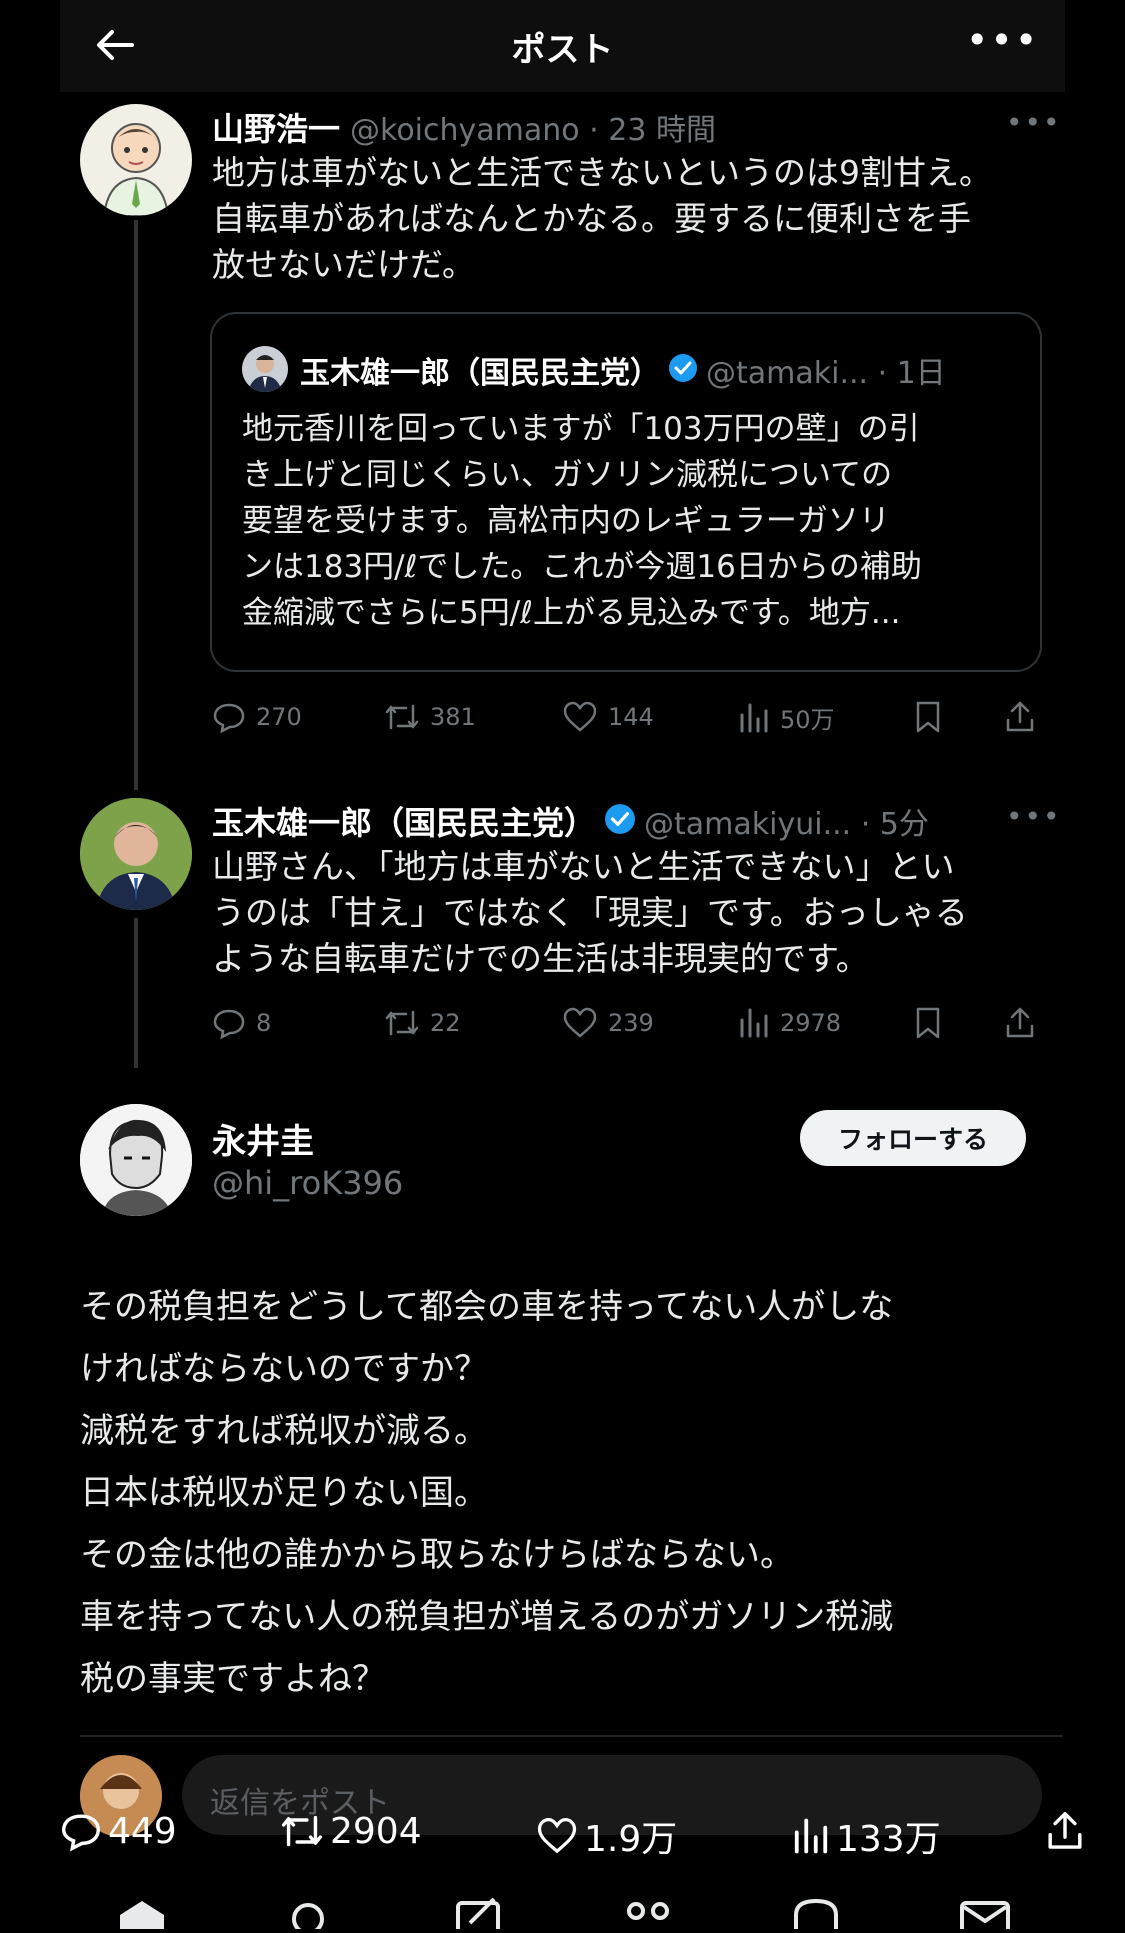 The image size is (1125, 1933). What do you see at coordinates (487, 1307) in the screenshot?
I see `text-line: その税負担をどうして都会の車を持ってない人がしな` at bounding box center [487, 1307].